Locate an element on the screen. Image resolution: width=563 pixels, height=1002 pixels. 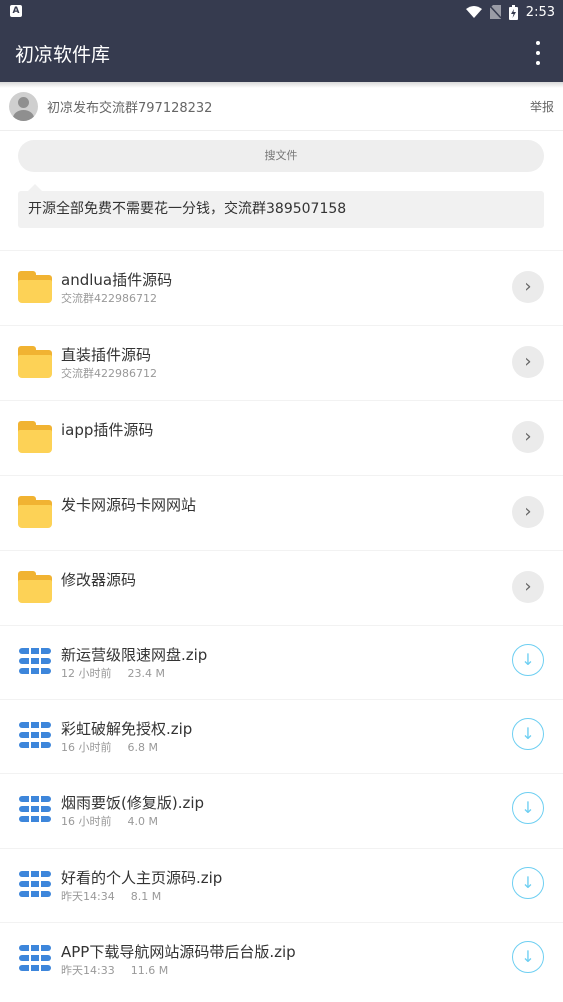
status-bar: A 2:53 is located at coordinates (281, 12).